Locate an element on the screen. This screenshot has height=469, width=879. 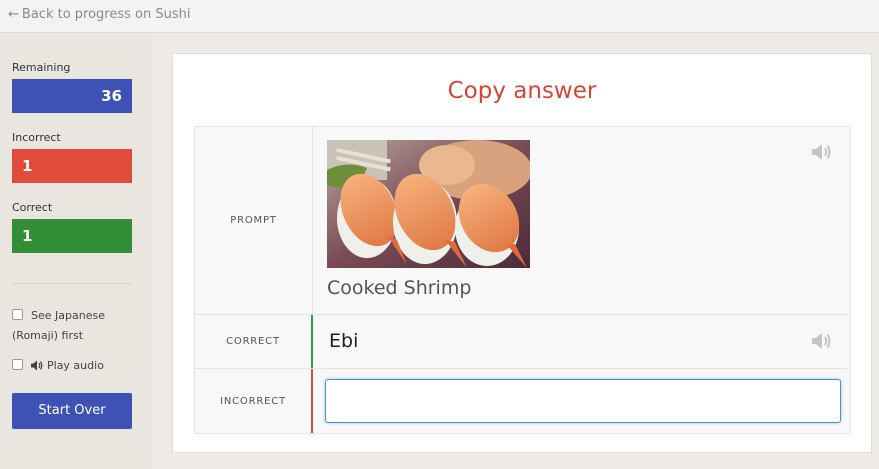
incorrect-label: Incorrect is located at coordinates (36, 137).